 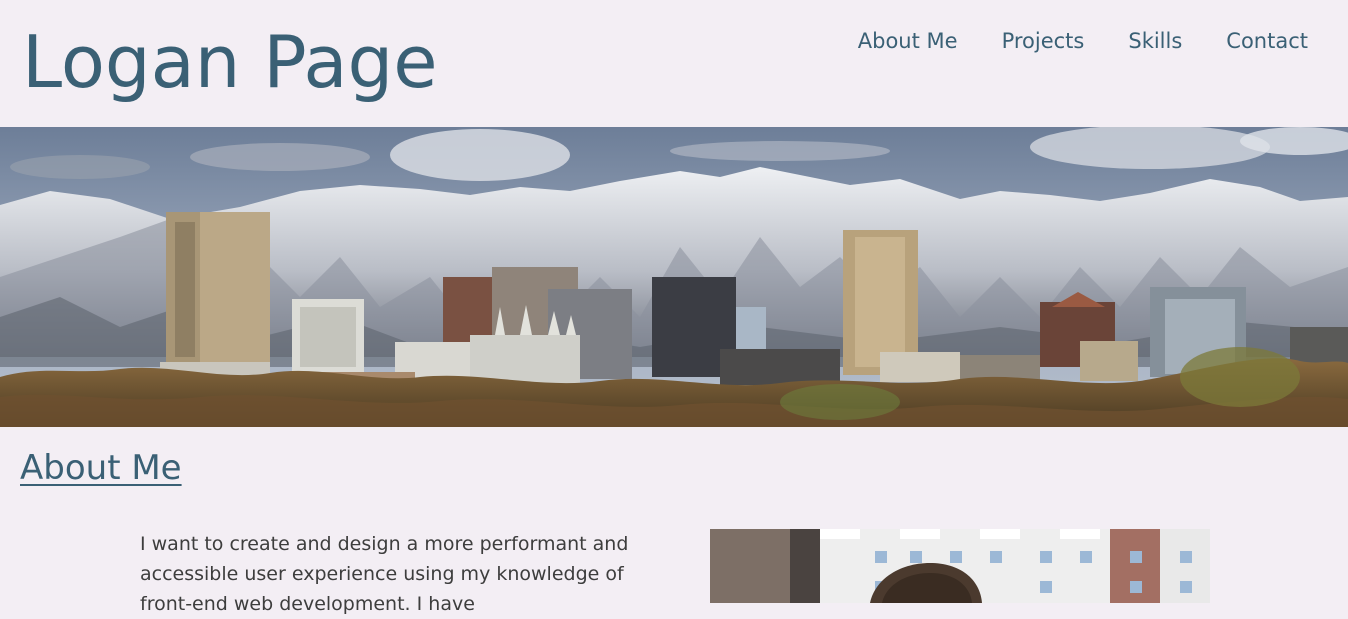 I want to click on about-me-heading: About Me, so click(x=101, y=468).